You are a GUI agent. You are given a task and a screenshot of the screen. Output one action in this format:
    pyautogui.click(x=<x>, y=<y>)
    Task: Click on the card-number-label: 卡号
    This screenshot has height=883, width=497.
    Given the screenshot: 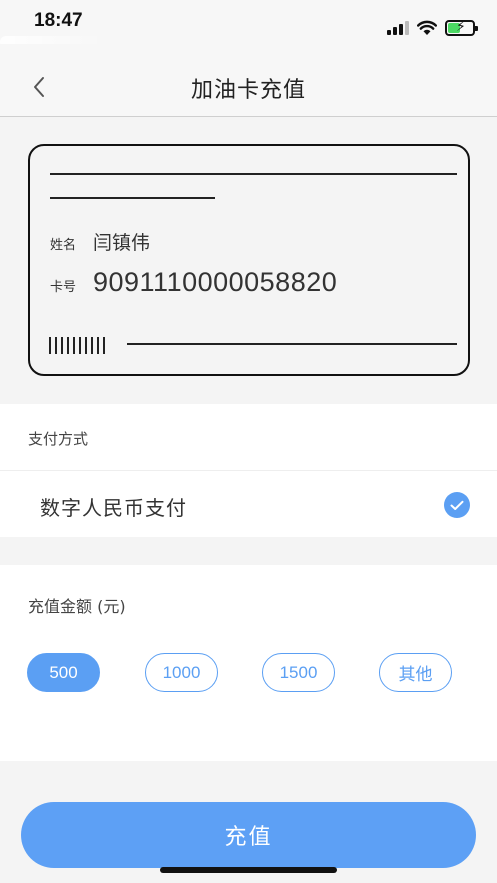 What is the action you would take?
    pyautogui.click(x=63, y=287)
    